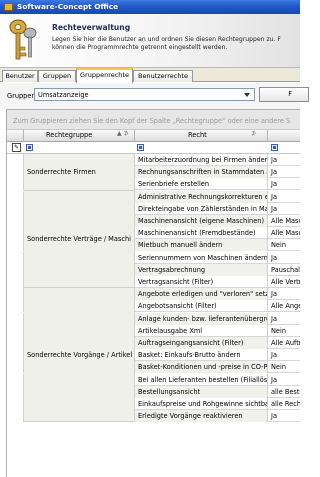 The width and height of the screenshot is (320, 477). Describe the element at coordinates (23, 39) in the screenshot. I see `keys-icon` at that location.